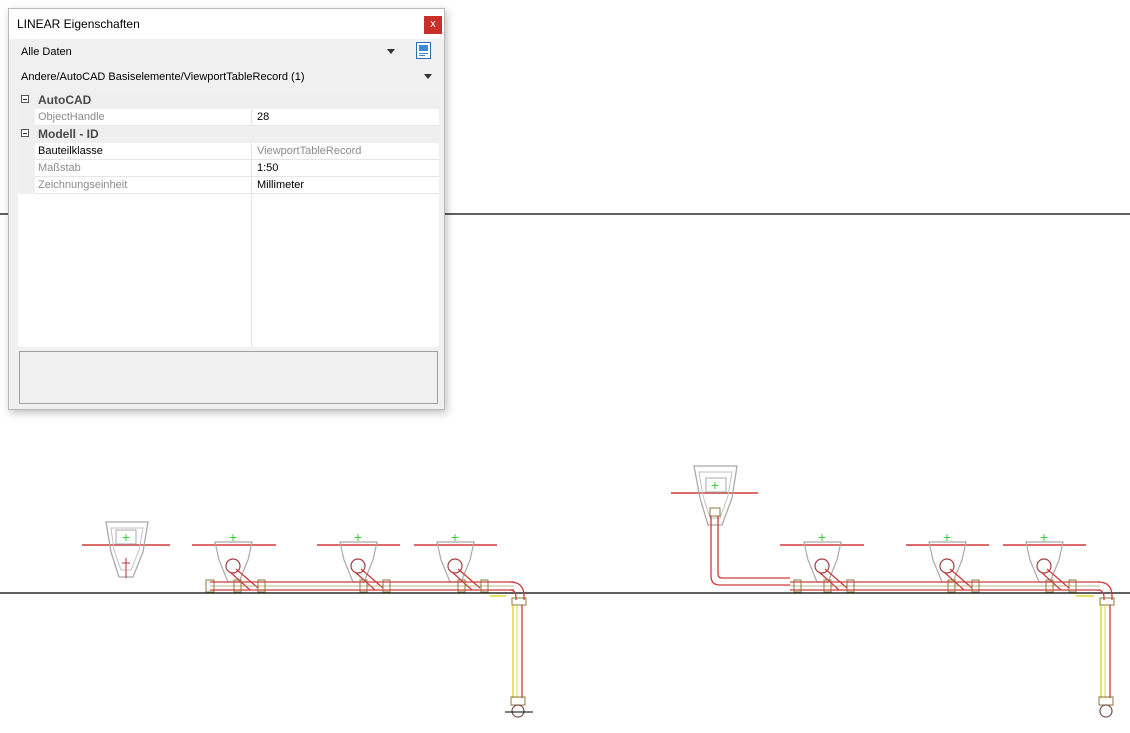 The width and height of the screenshot is (1130, 733). Describe the element at coordinates (1106, 661) in the screenshot. I see `downpipe-right` at that location.